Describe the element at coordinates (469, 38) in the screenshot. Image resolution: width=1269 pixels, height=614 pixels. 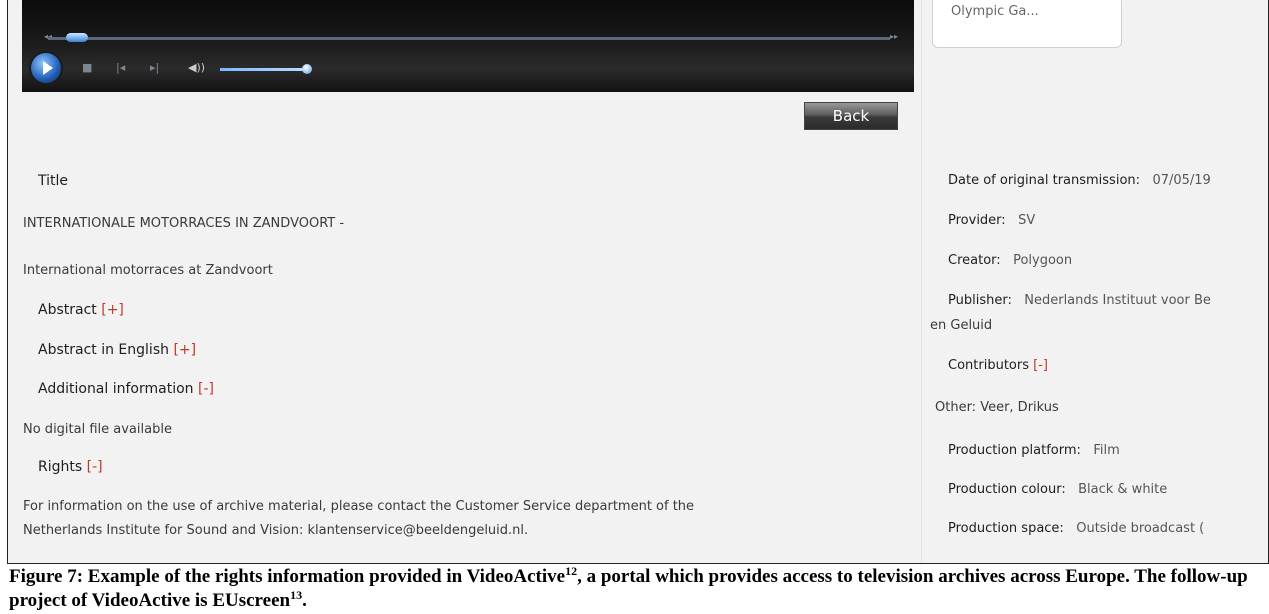
I see `seek-bar` at that location.